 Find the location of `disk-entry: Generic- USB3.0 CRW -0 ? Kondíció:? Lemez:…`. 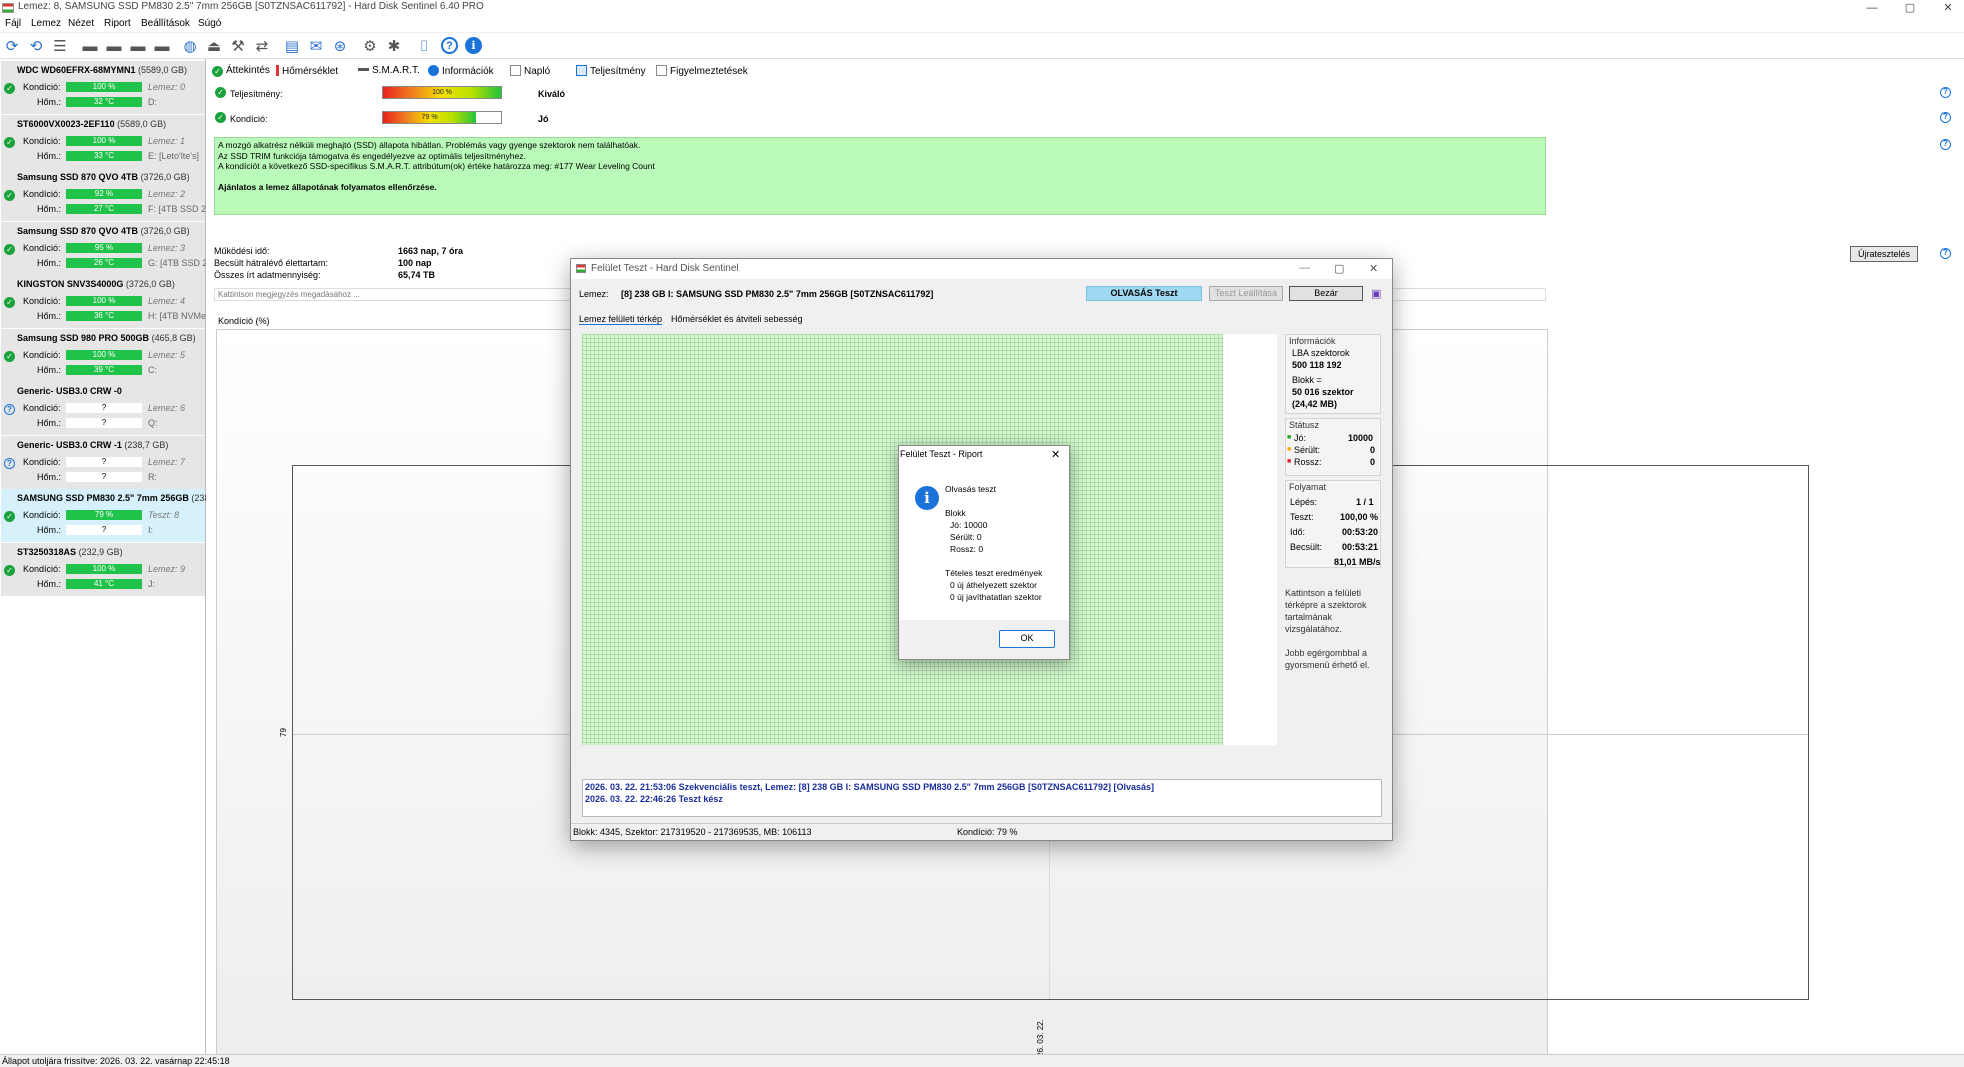

disk-entry: Generic- USB3.0 CRW -0 ? Kondíció:? Lemez:… is located at coordinates (103, 409).